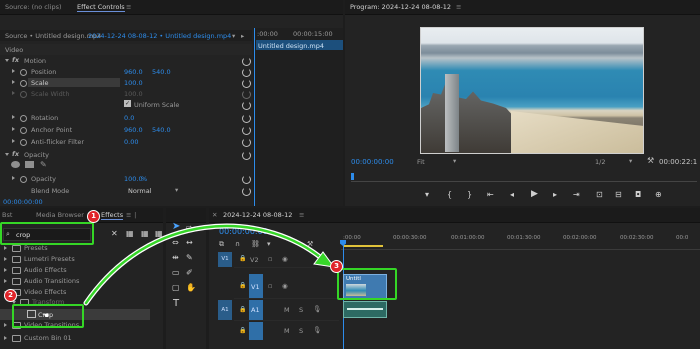 Image resolution: width=700 pixels, height=349 pixels. I want to click on effects-item-audio-effects: Audio Effects, so click(81, 270).